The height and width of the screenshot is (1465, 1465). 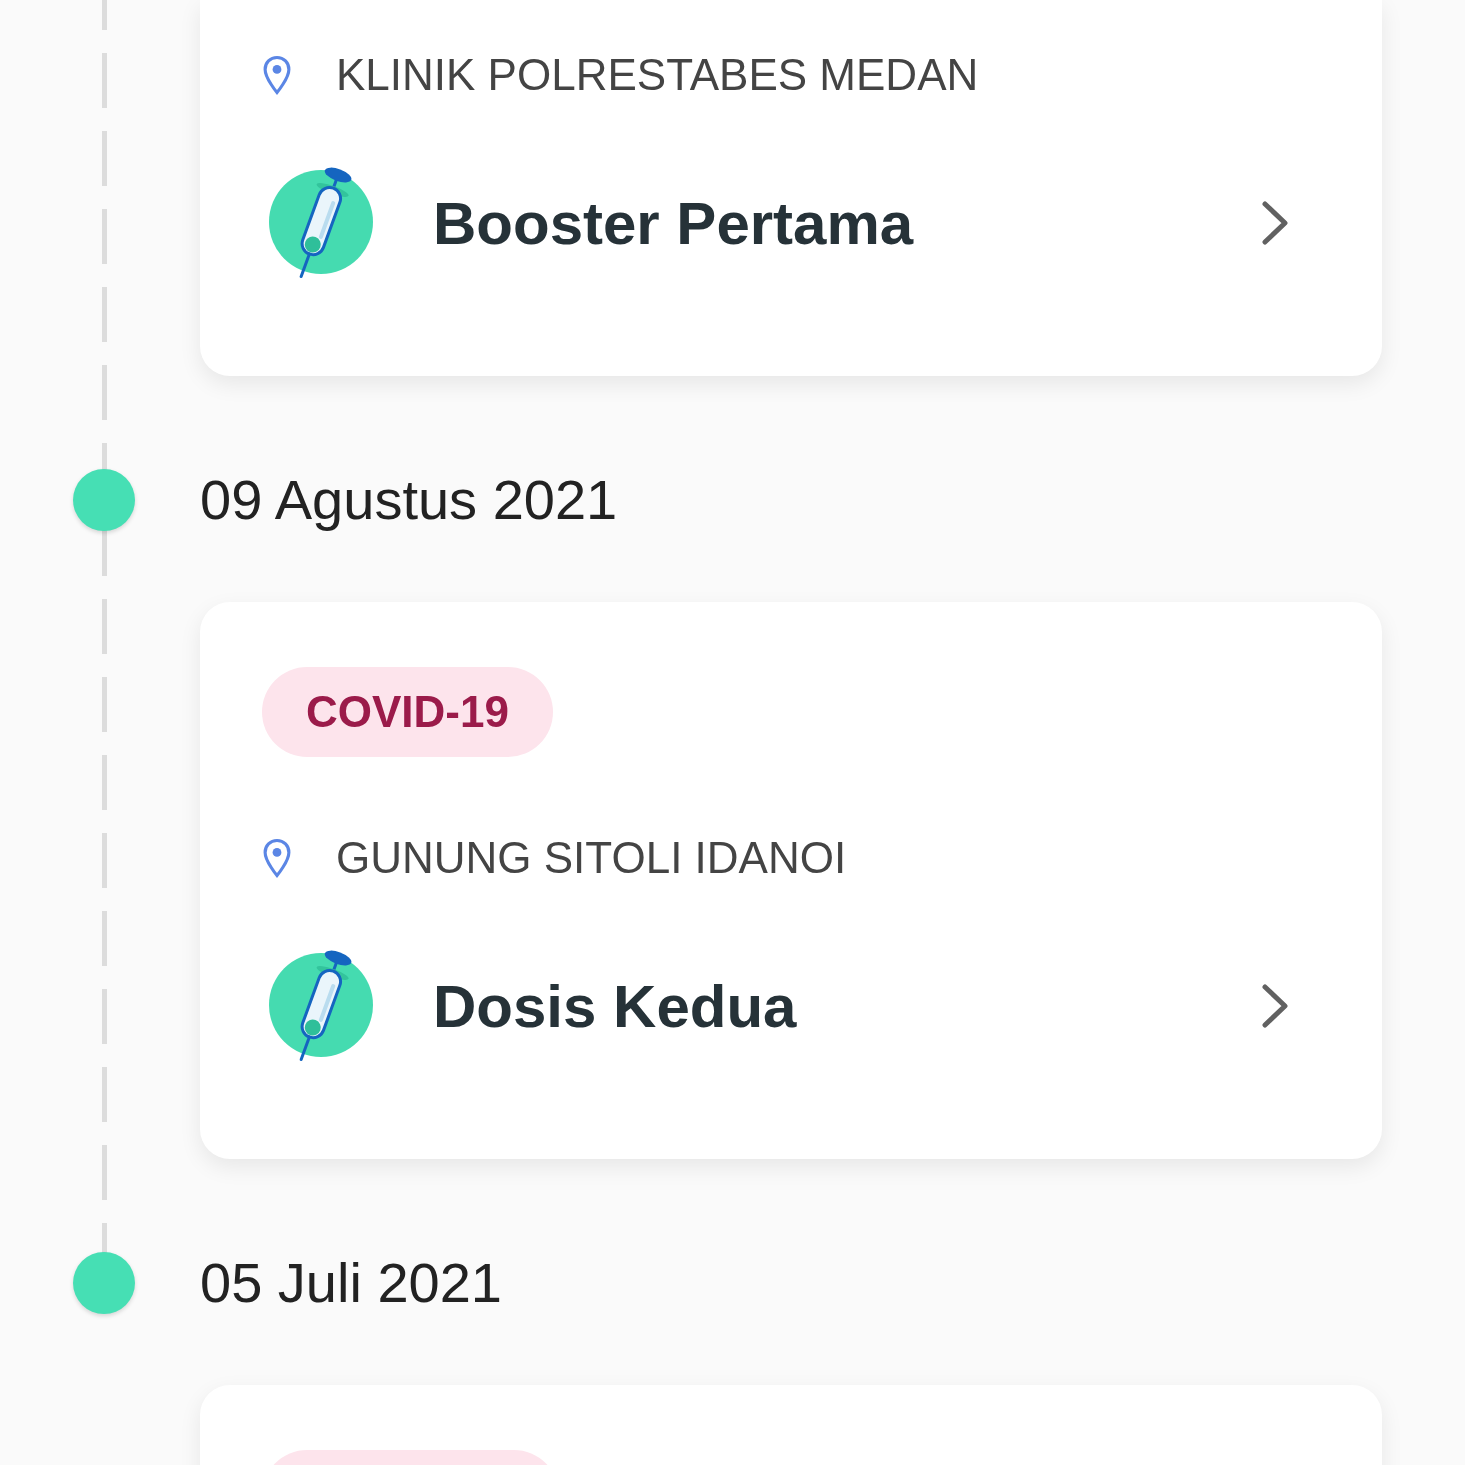 I want to click on category-tag: COVID-19, so click(x=407, y=712).